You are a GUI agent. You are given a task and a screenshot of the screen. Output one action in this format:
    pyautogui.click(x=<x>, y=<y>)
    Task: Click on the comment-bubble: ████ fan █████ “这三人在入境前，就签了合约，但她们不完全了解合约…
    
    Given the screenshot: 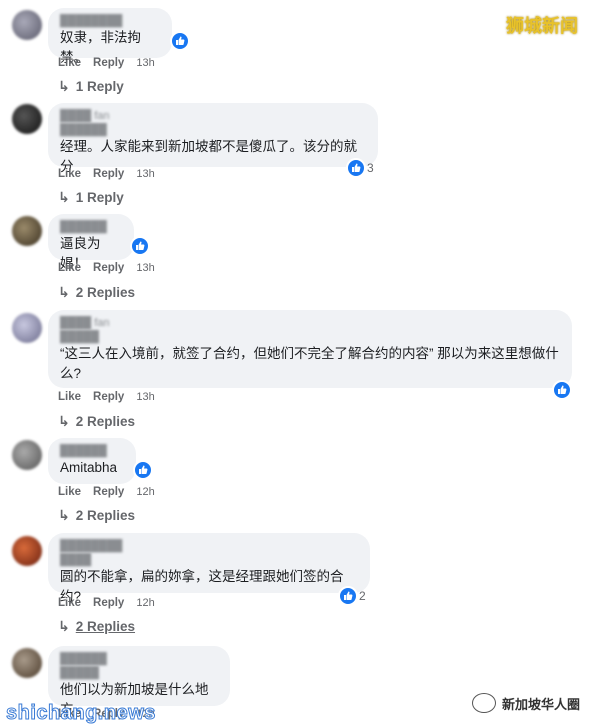 What is the action you would take?
    pyautogui.click(x=310, y=349)
    